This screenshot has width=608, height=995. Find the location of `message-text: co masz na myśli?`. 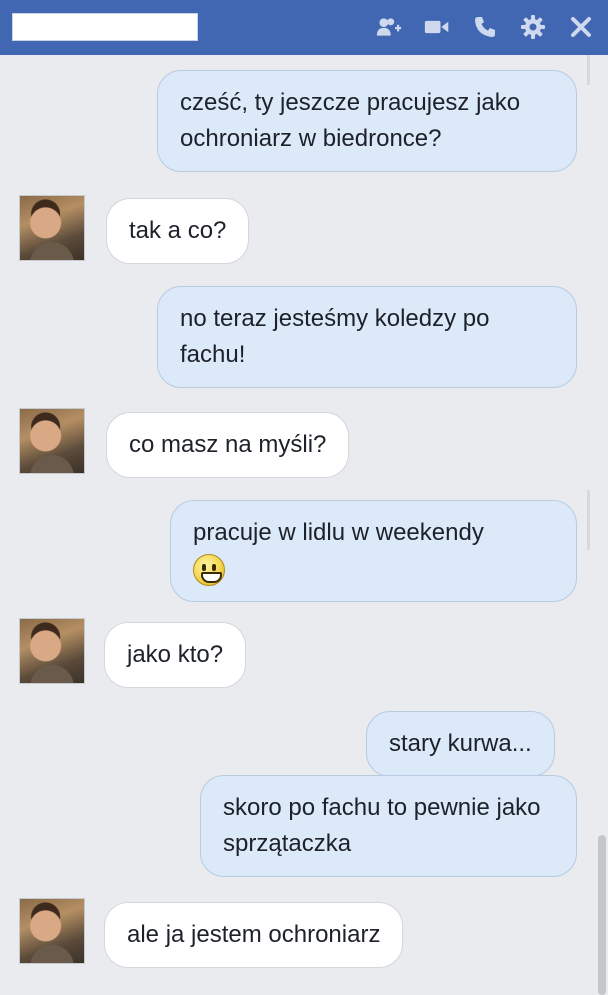

message-text: co masz na myśli? is located at coordinates (228, 444).